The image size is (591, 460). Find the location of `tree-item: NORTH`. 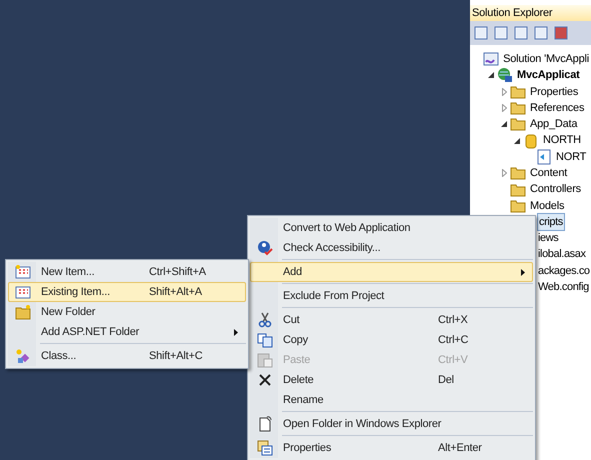

tree-item: NORTH is located at coordinates (562, 140).